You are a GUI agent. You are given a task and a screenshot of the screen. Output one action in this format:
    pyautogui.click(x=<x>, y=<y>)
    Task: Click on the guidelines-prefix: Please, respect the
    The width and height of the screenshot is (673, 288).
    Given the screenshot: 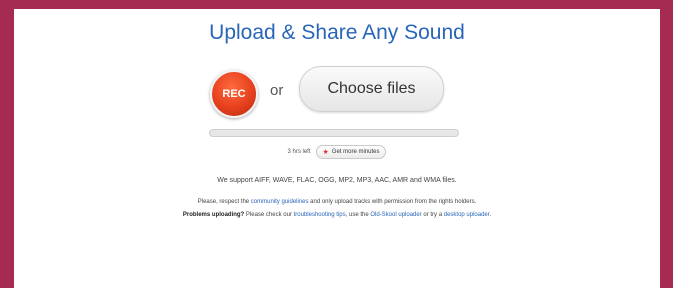 What is the action you would take?
    pyautogui.click(x=223, y=202)
    